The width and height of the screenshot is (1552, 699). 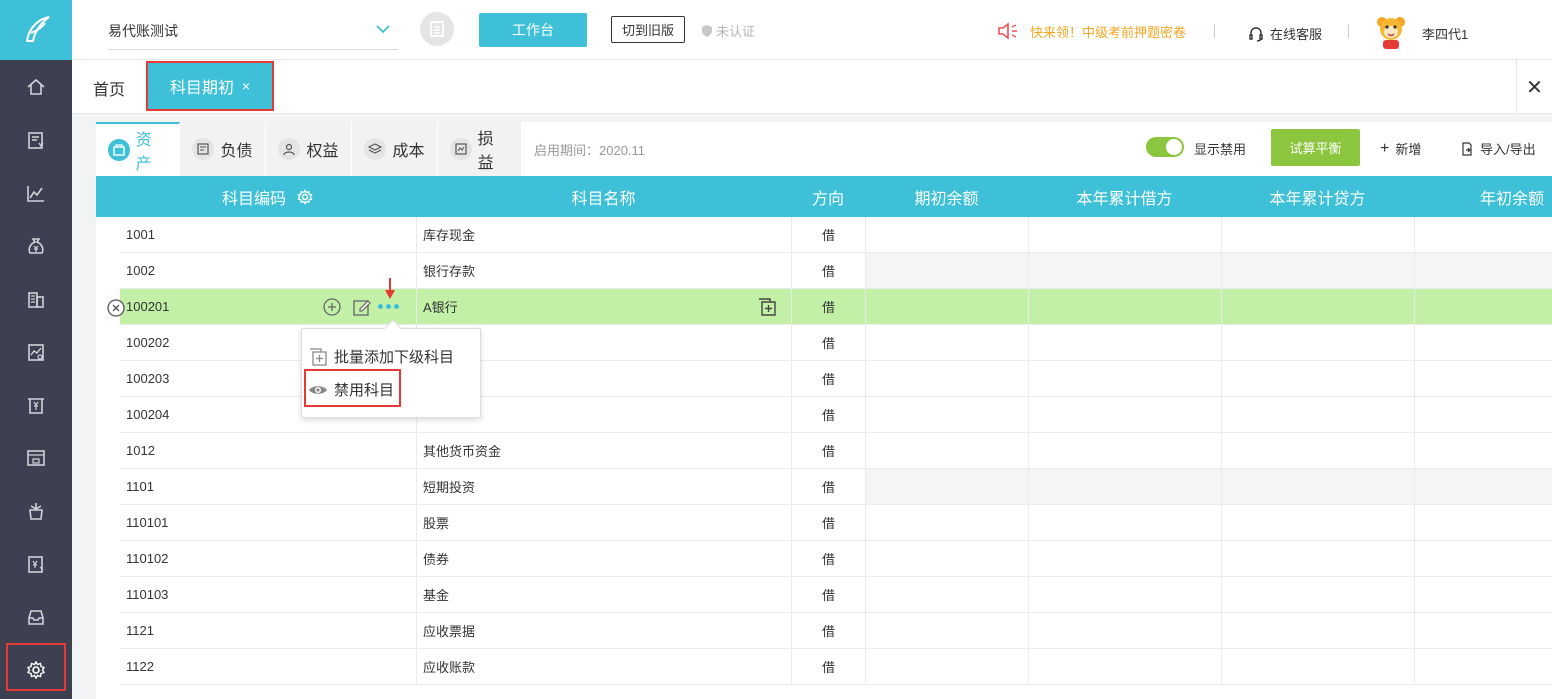 What do you see at coordinates (533, 30) in the screenshot?
I see `workbench-button: 工作台` at bounding box center [533, 30].